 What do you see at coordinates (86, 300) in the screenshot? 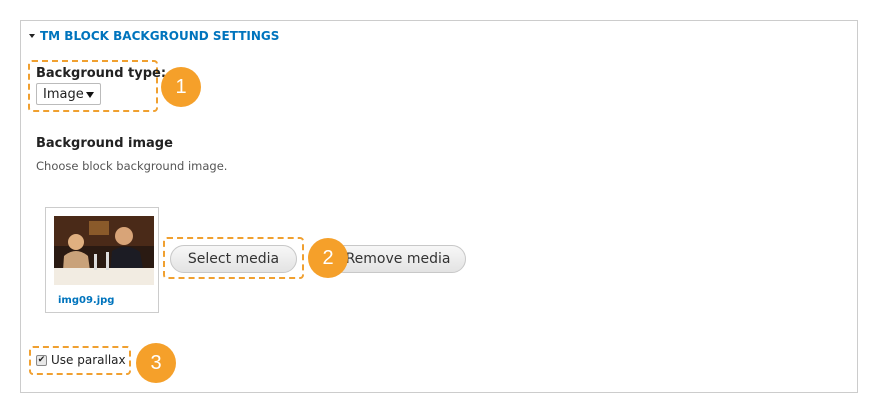
I see `media-file-name: img09.jpg` at bounding box center [86, 300].